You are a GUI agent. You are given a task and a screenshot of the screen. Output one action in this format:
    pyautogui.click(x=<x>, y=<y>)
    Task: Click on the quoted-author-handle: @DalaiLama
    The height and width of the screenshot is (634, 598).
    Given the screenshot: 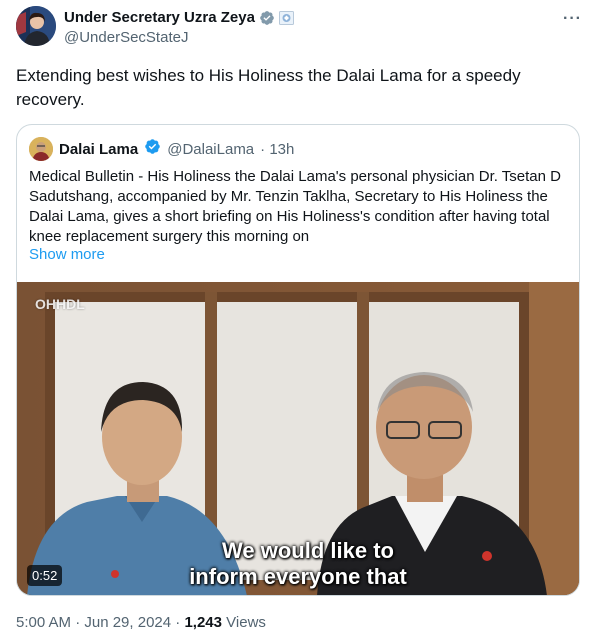 What is the action you would take?
    pyautogui.click(x=211, y=149)
    